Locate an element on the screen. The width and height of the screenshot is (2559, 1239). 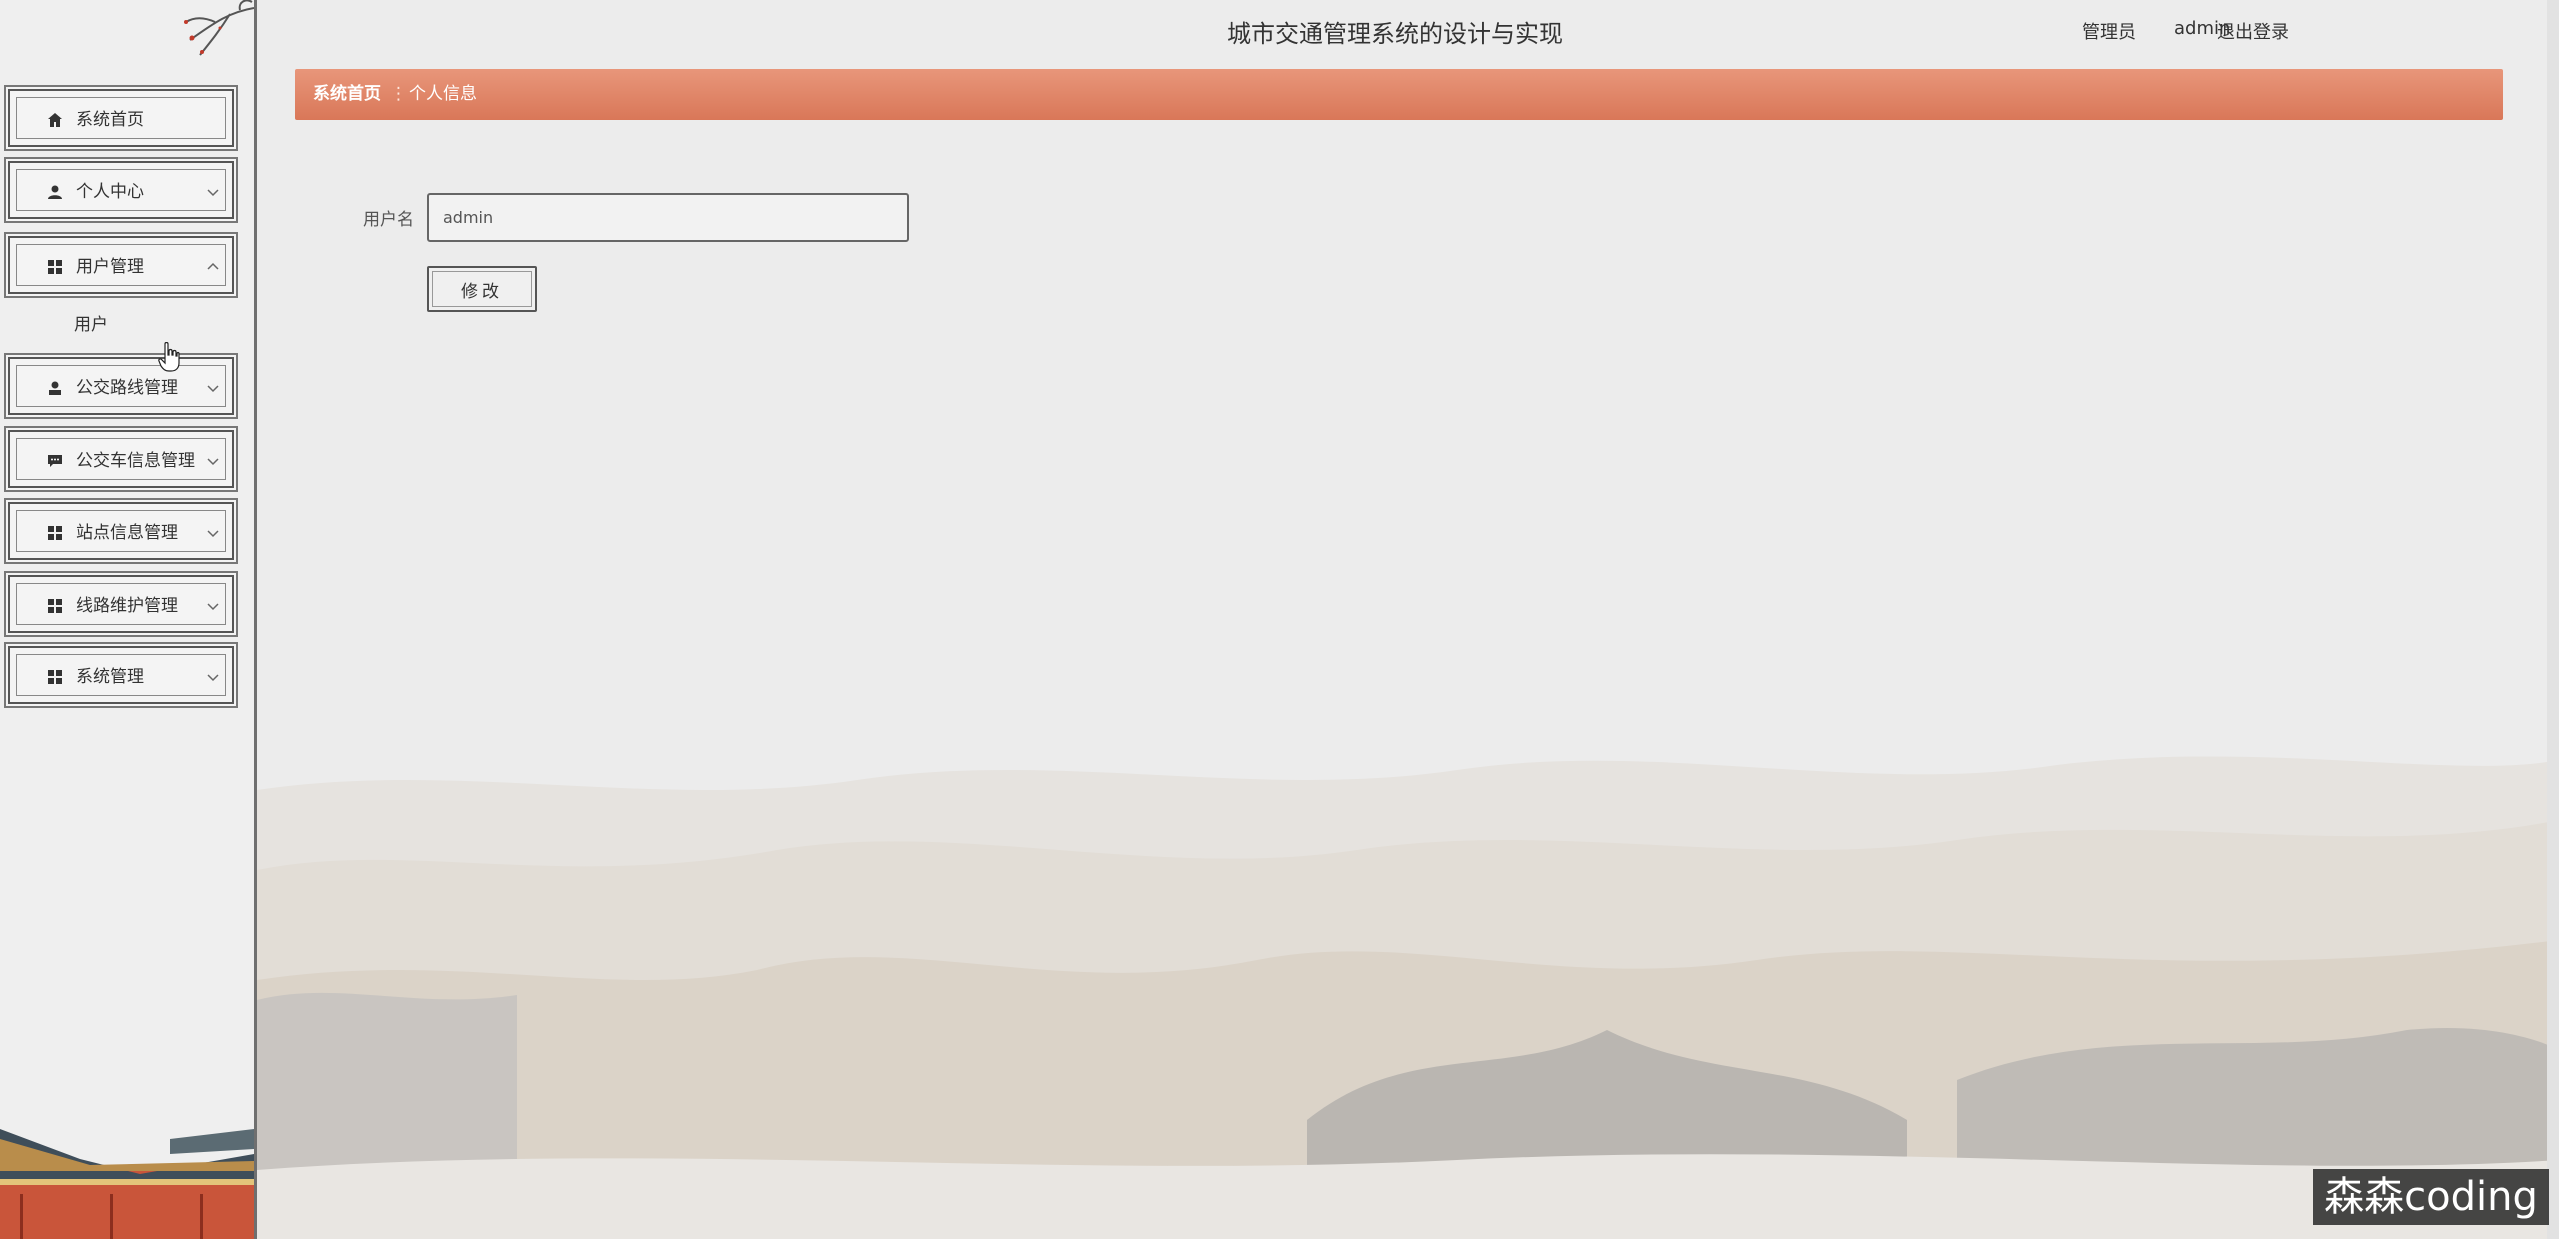
person-icon is located at coordinates (55, 192).